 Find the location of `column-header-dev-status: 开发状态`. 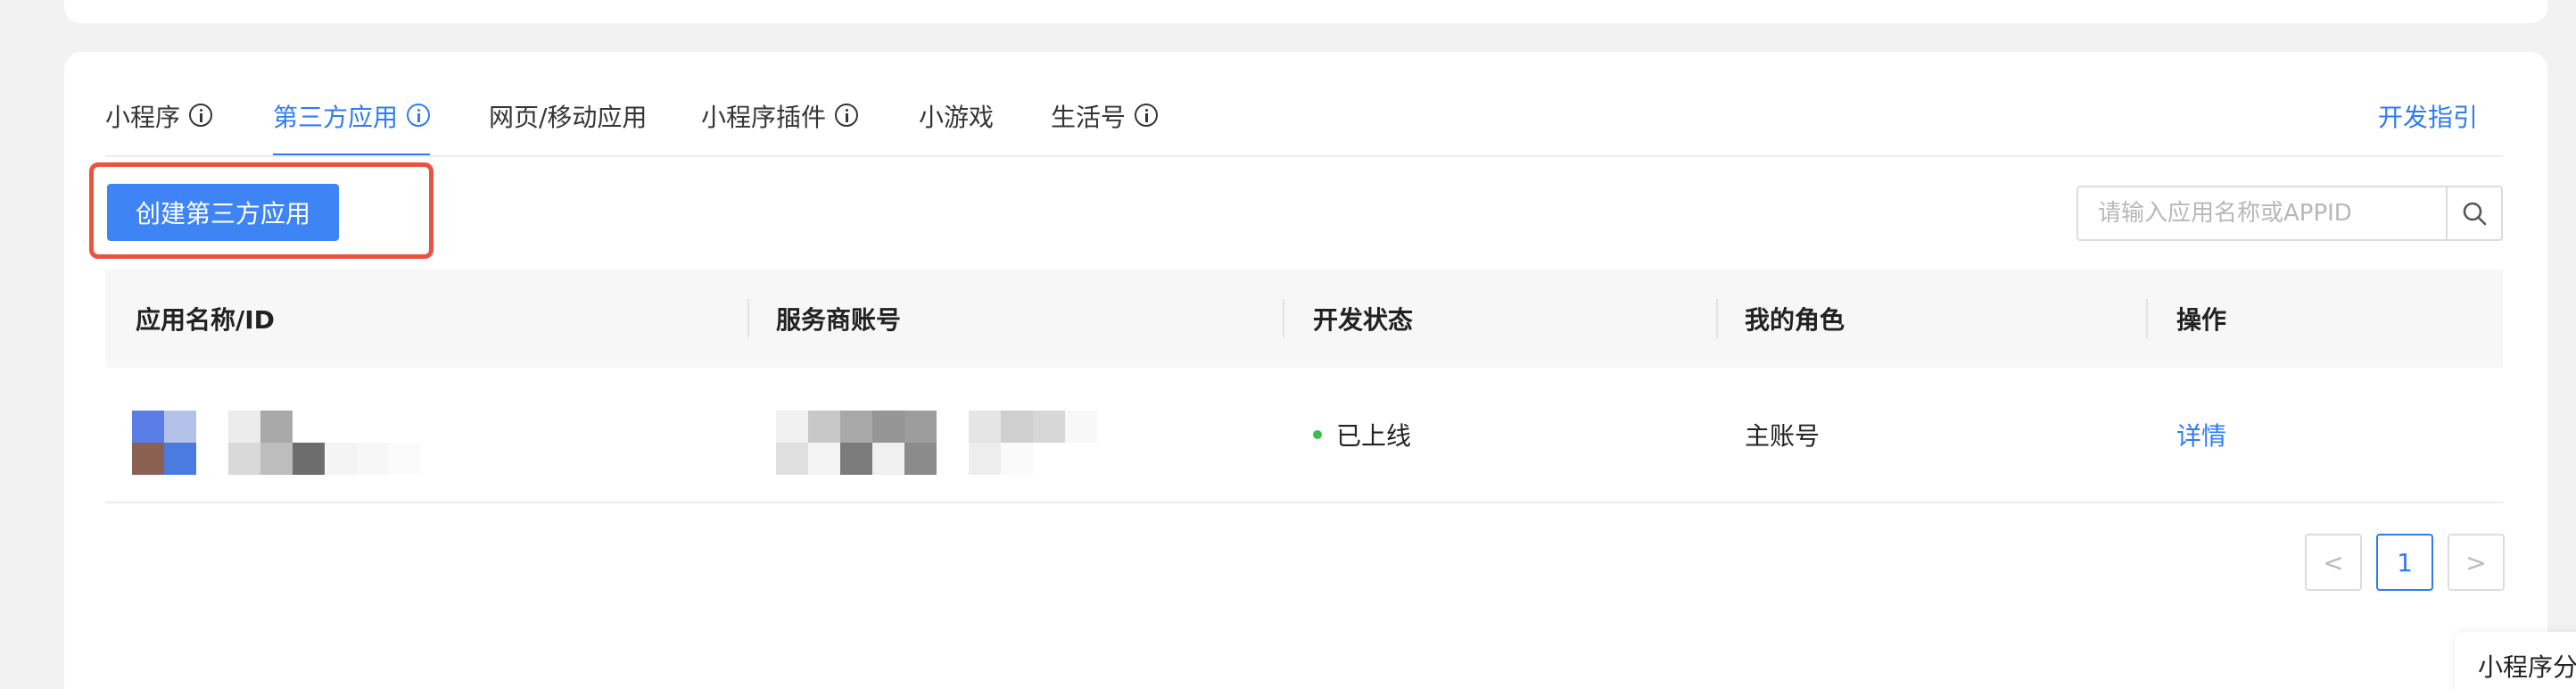

column-header-dev-status: 开发状态 is located at coordinates (1363, 320).